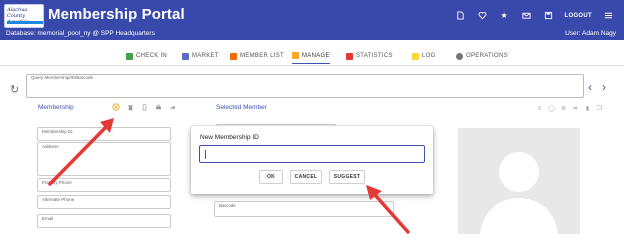 The image size is (624, 240). I want to click on primary-phone-field: Primary Phone, so click(104, 185).